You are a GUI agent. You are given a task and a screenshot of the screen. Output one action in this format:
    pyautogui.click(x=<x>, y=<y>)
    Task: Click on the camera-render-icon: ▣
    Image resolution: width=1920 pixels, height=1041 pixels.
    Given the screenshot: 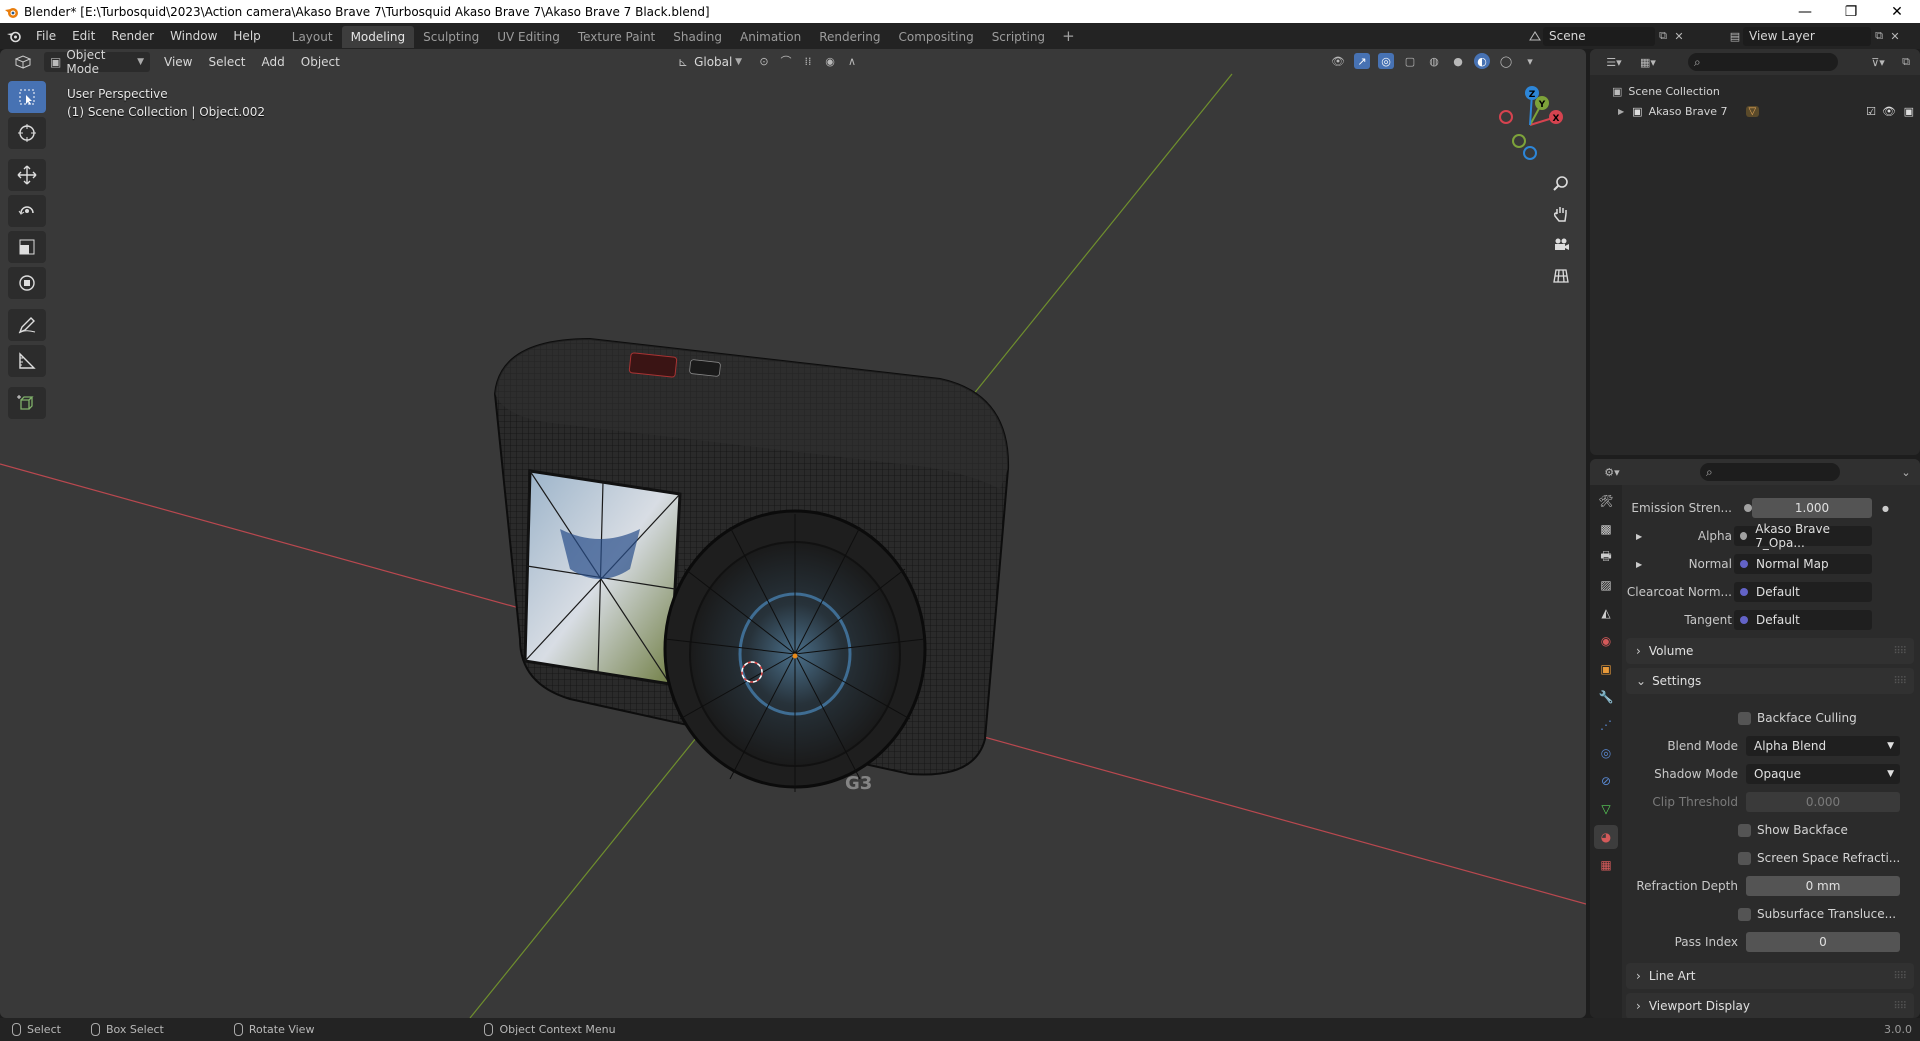 What is the action you would take?
    pyautogui.click(x=1909, y=111)
    